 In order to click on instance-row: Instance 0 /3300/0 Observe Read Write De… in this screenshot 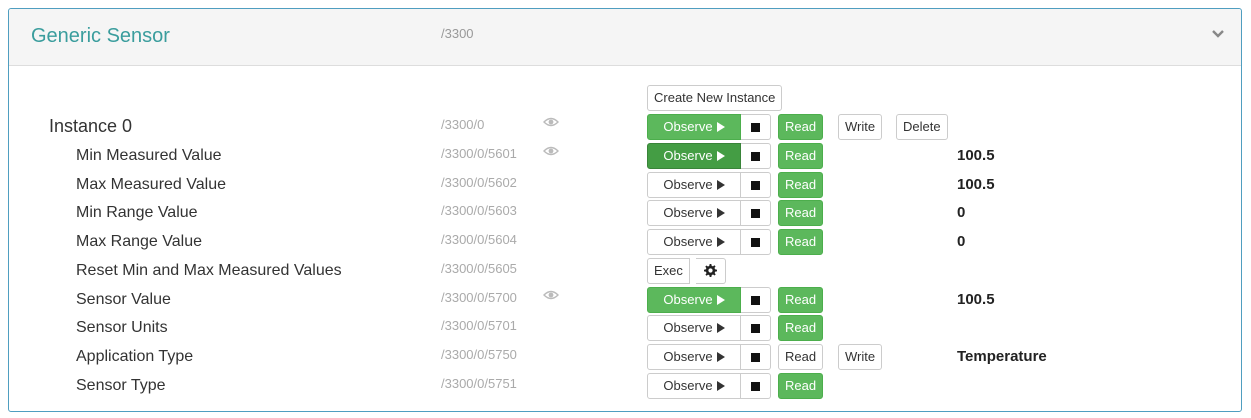, I will do `click(625, 127)`.